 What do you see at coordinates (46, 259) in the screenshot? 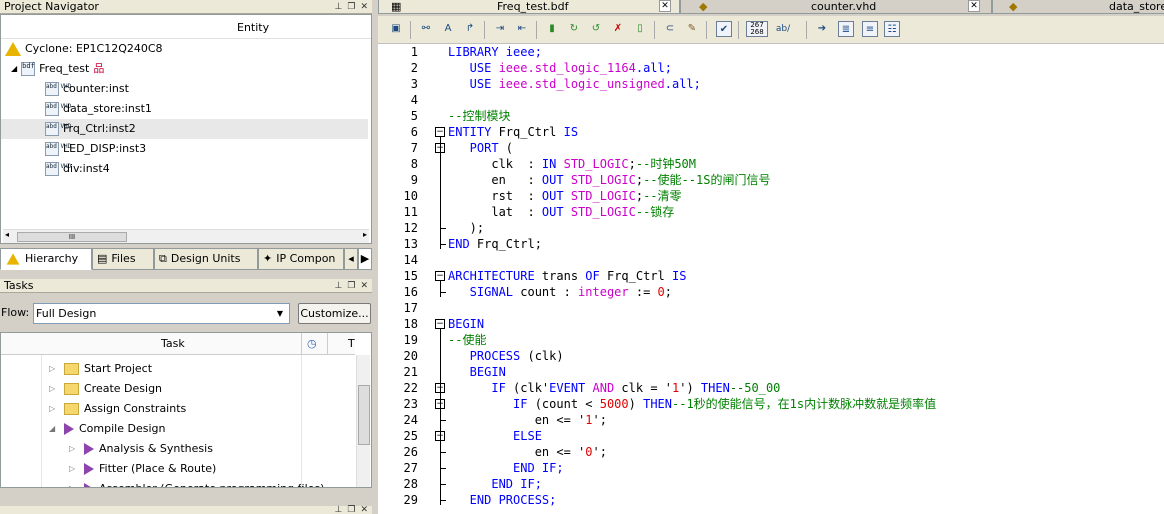
I see `tab-hierarchy: Hierarchy` at bounding box center [46, 259].